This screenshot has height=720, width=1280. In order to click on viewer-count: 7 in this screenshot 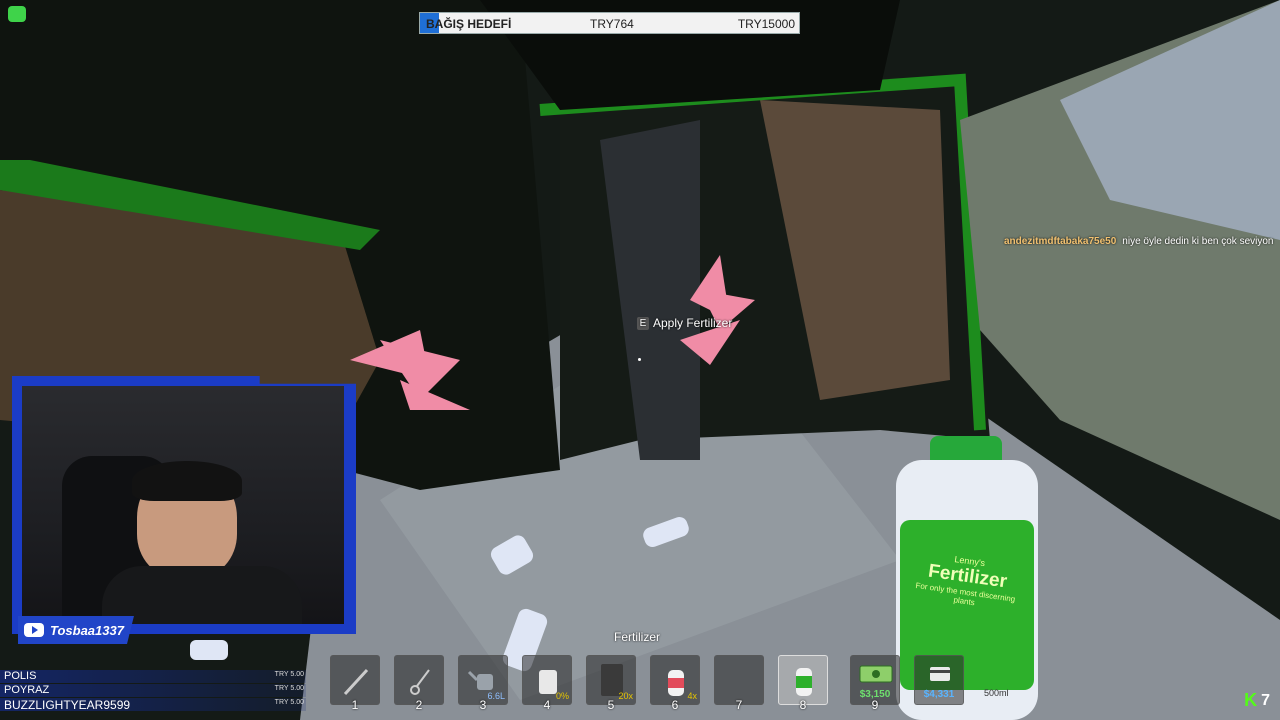, I will do `click(1265, 700)`.